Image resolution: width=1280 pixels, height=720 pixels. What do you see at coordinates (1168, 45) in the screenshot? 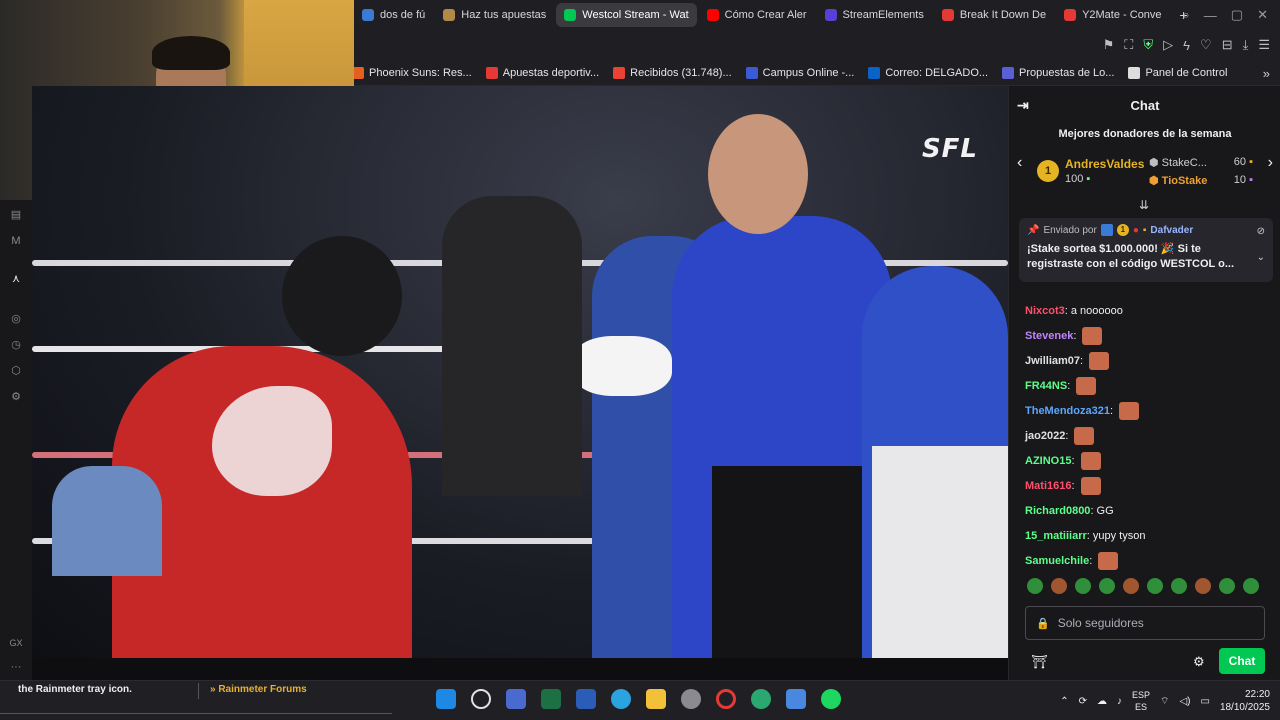
I see `play-icon: ▷` at bounding box center [1168, 45].